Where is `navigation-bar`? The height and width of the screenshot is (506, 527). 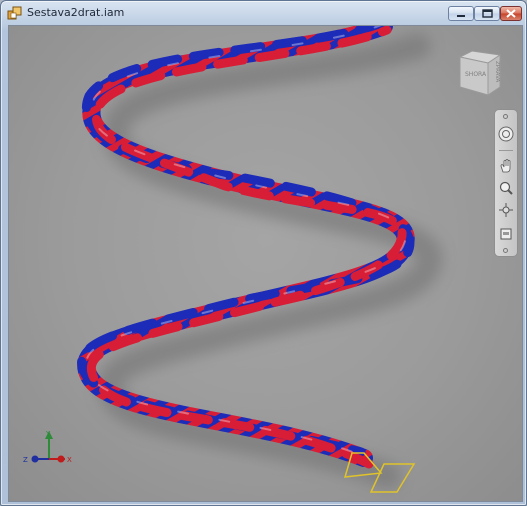
navigation-bar is located at coordinates (506, 183).